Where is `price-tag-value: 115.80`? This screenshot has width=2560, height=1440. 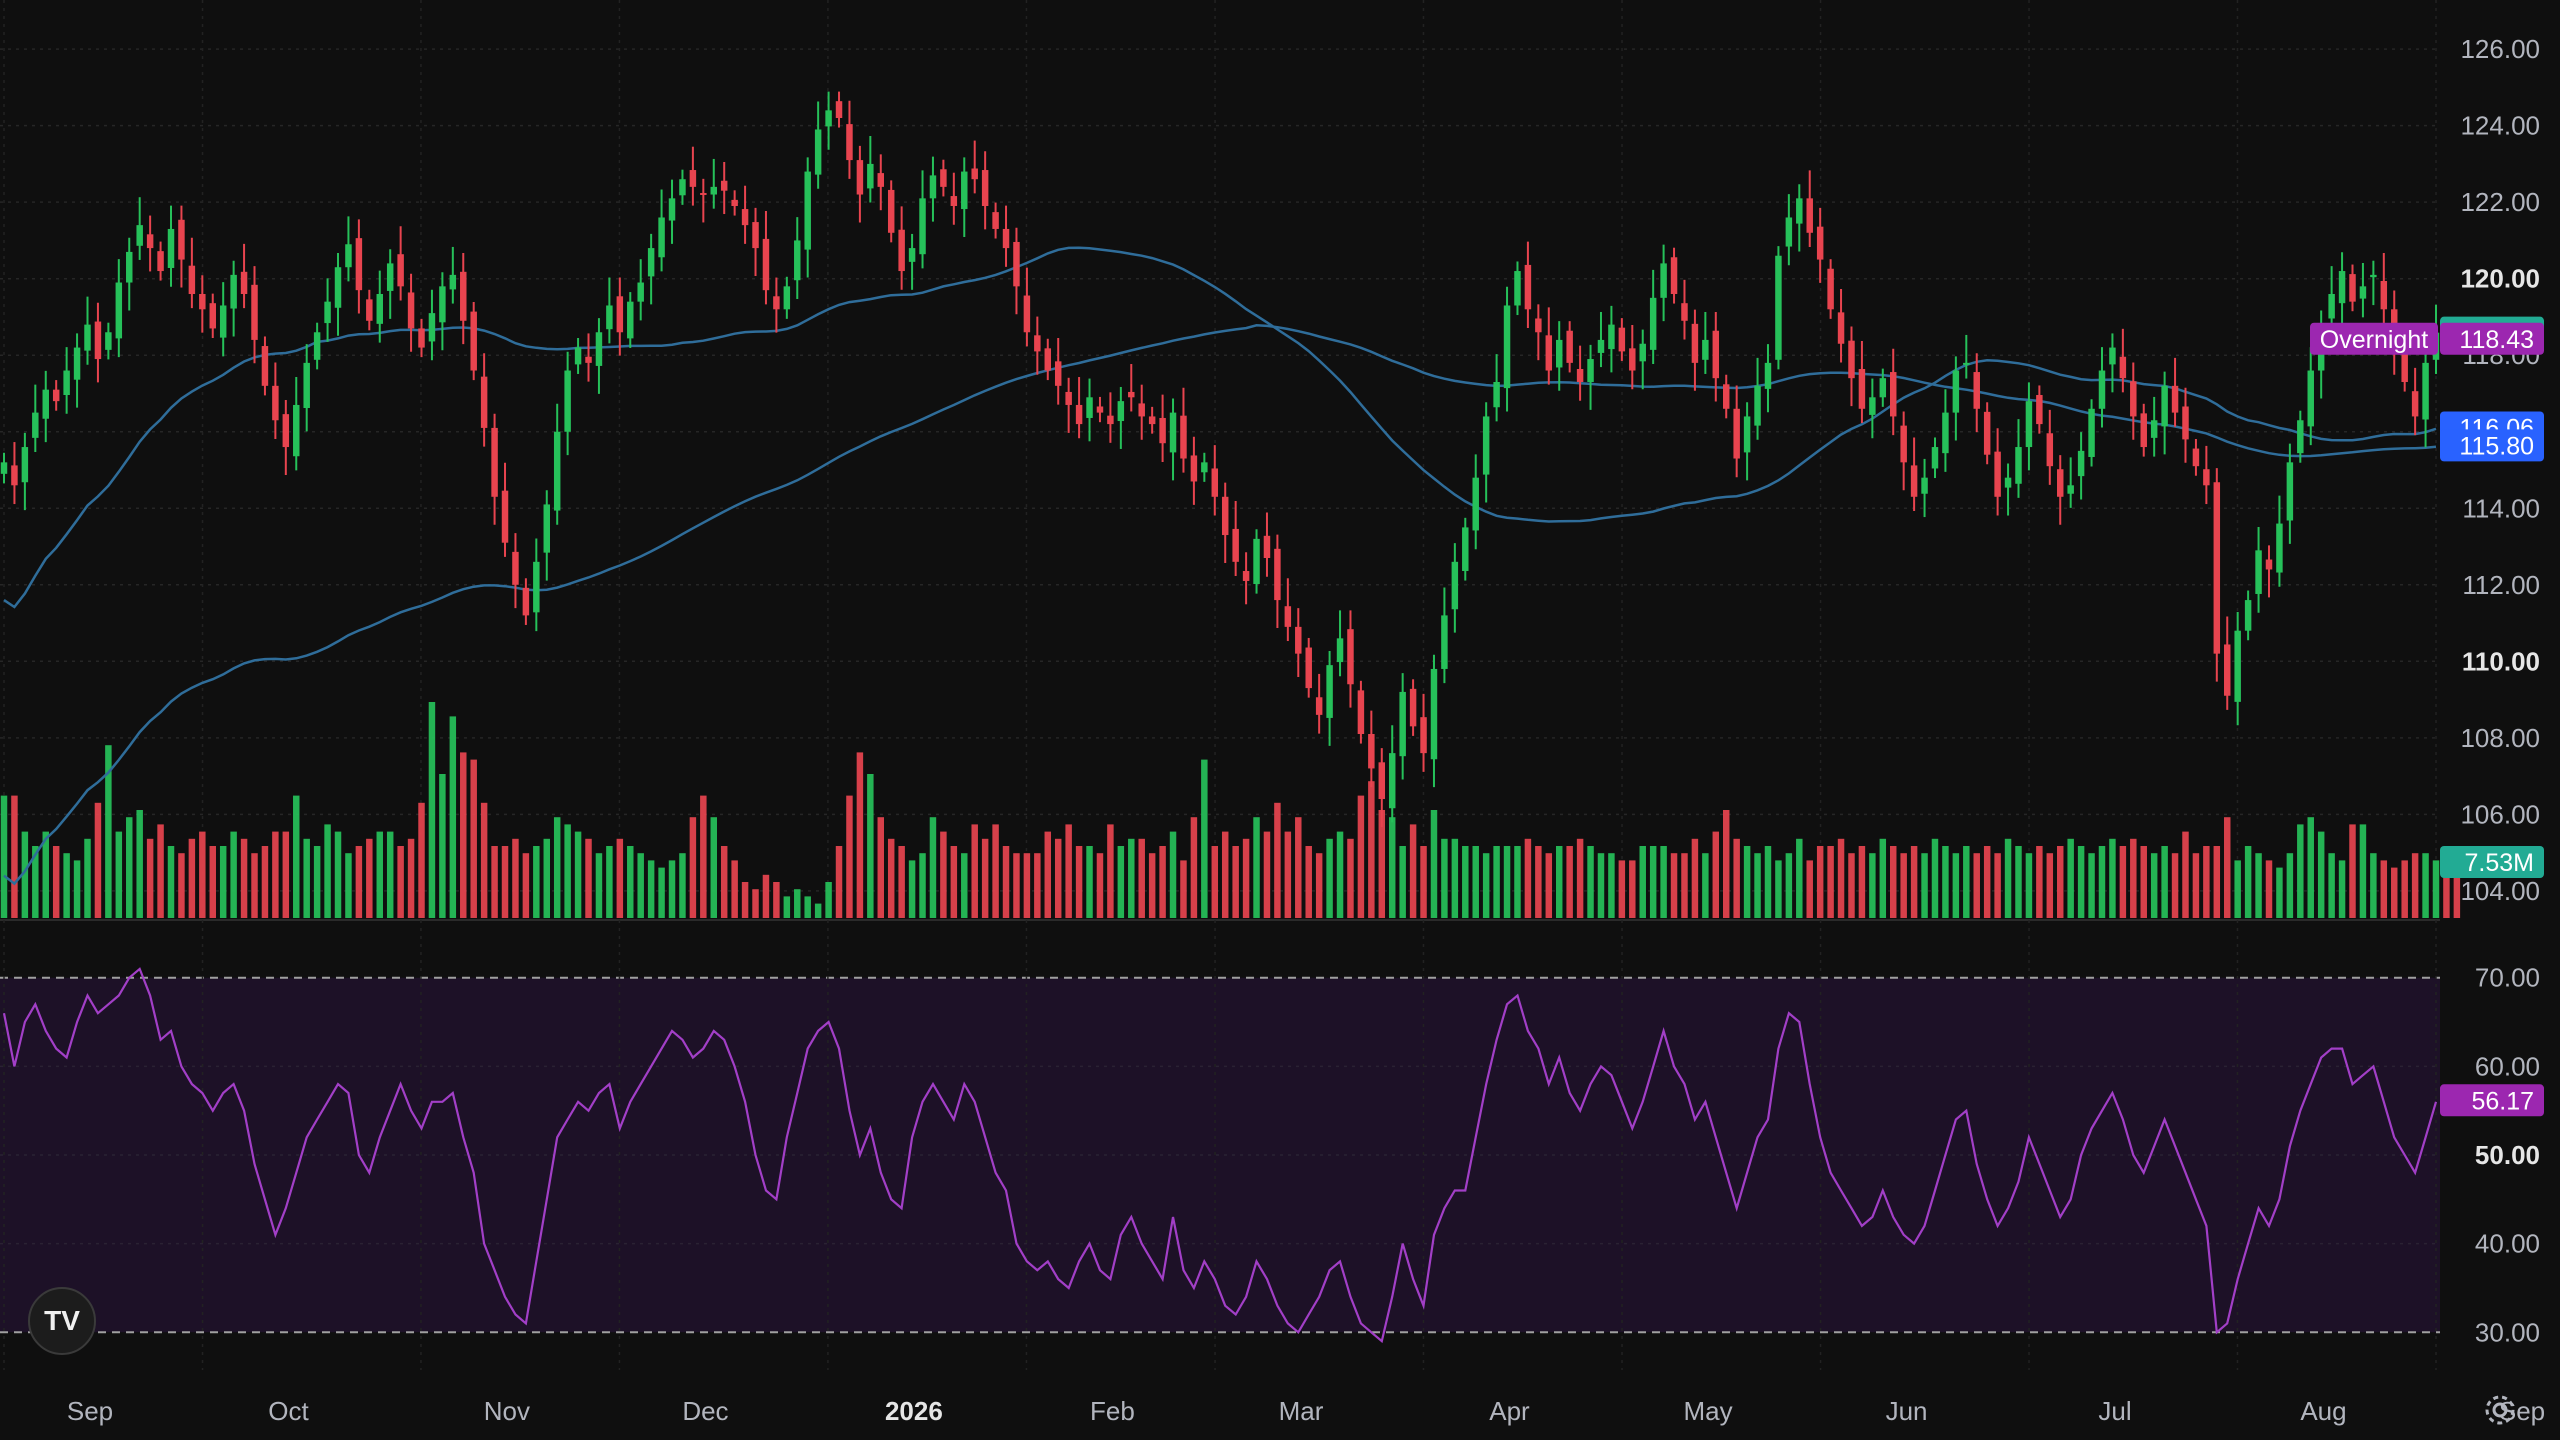 price-tag-value: 115.80 is located at coordinates (2496, 446).